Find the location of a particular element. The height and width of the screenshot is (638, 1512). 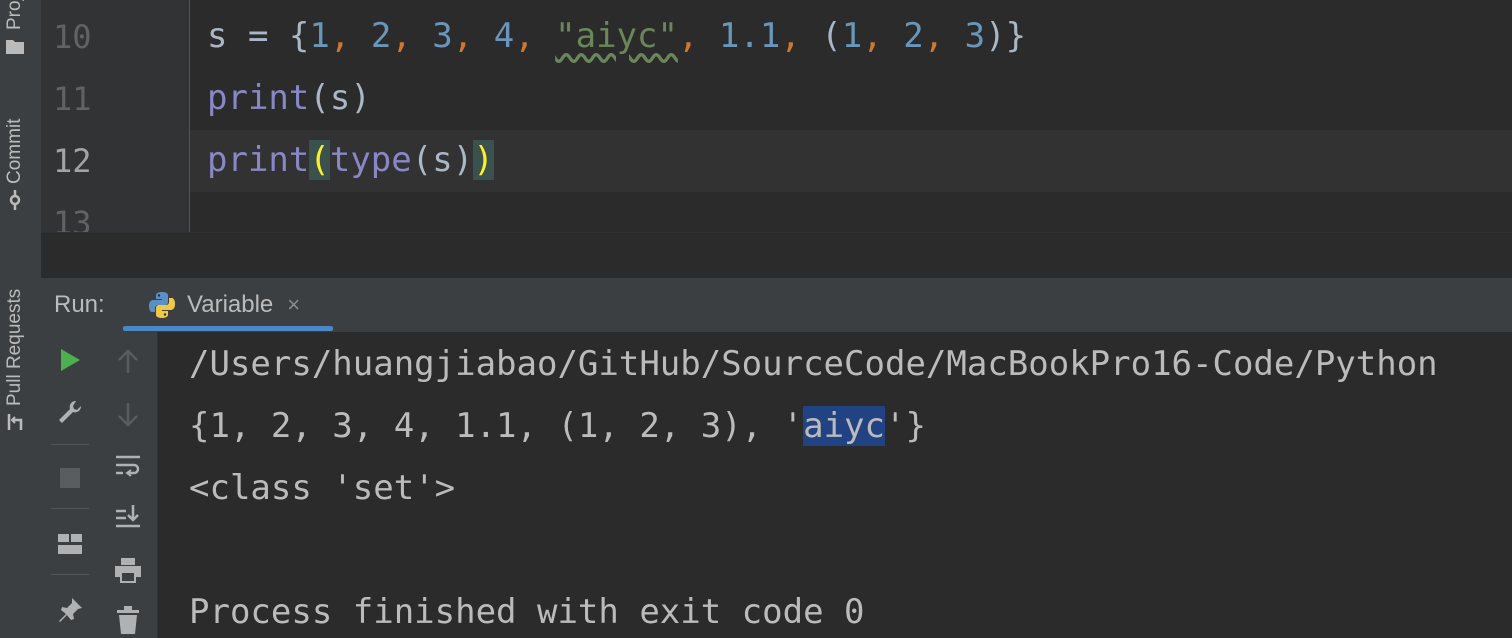

commit-tool-label: Commit is located at coordinates (14, 151).